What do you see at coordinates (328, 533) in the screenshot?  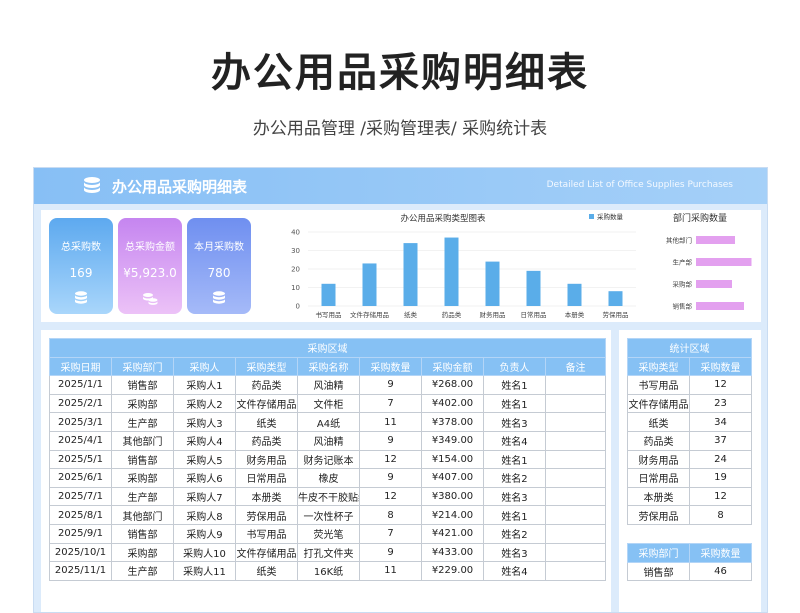 I see `table-cell: 荧光笔` at bounding box center [328, 533].